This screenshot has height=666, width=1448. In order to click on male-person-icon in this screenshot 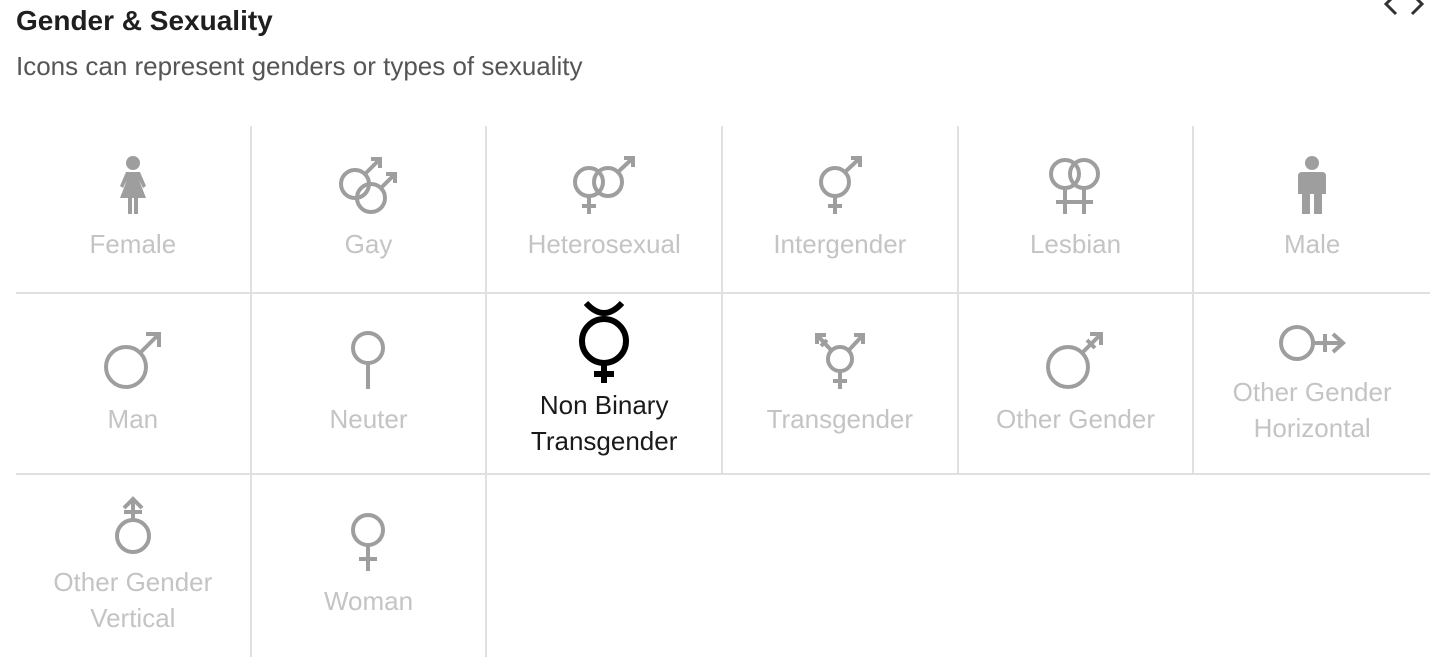, I will do `click(1312, 185)`.